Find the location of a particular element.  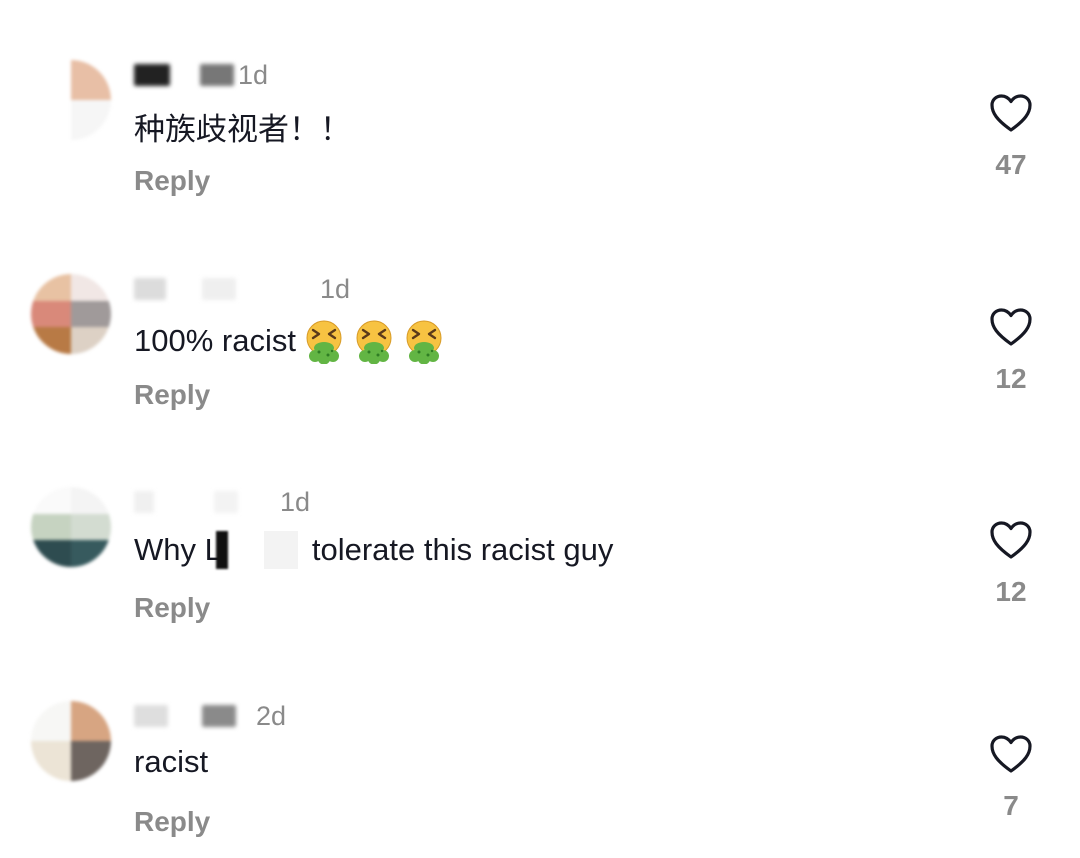

comment-time: 2d is located at coordinates (271, 715).